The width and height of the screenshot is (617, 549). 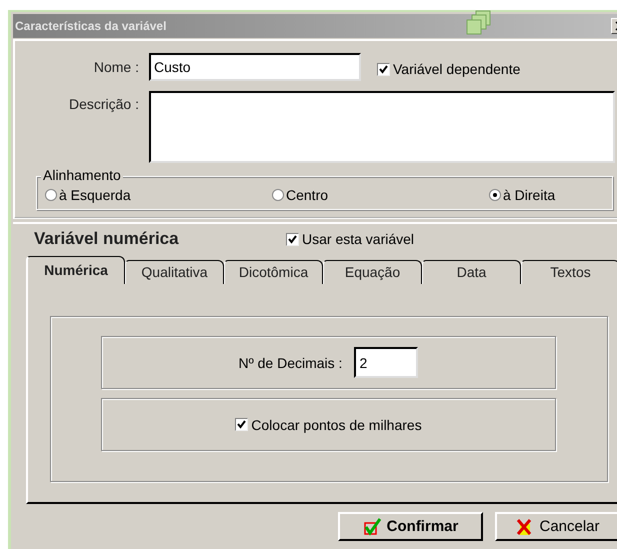 What do you see at coordinates (372, 272) in the screenshot?
I see `tab: Equação` at bounding box center [372, 272].